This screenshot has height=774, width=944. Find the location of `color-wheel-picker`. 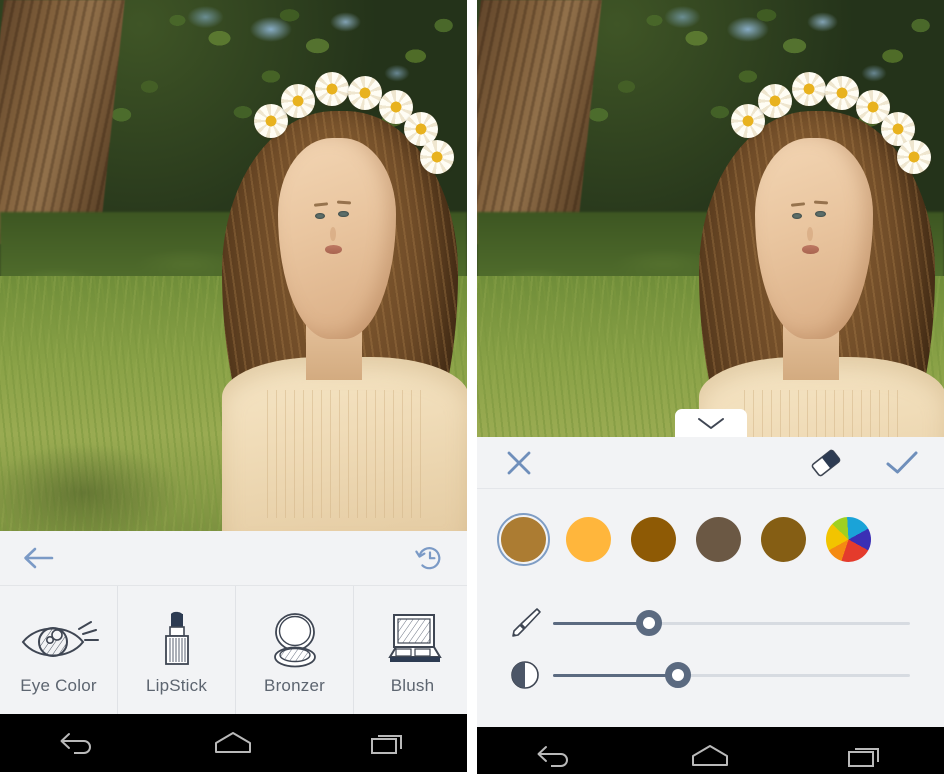

color-wheel-picker is located at coordinates (848, 539).